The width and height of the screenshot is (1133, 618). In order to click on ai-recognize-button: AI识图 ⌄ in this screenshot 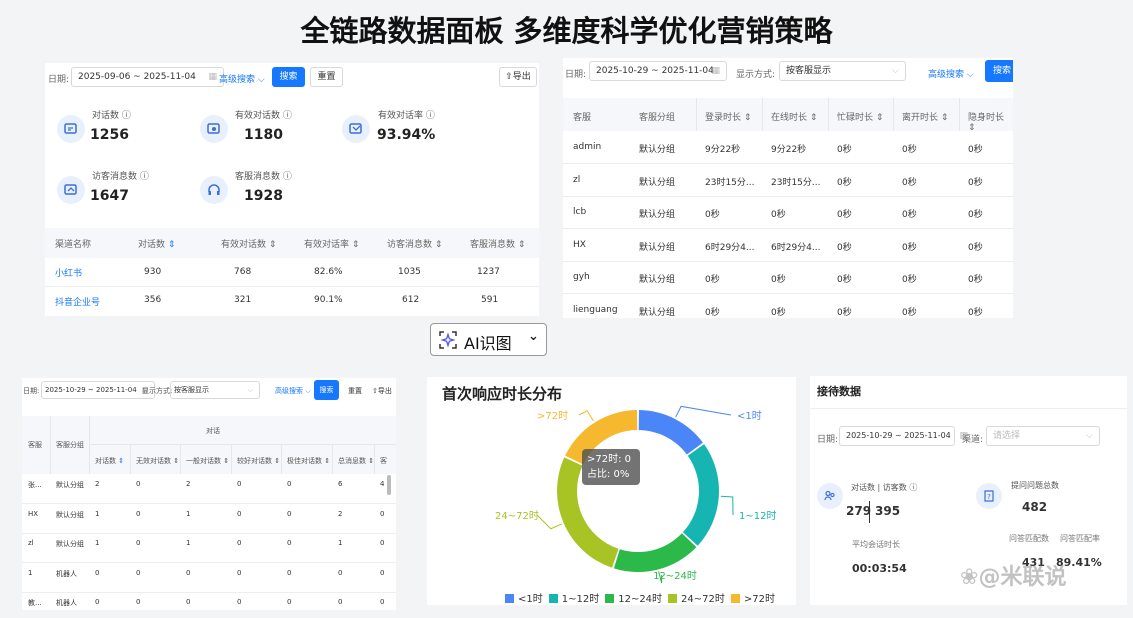, I will do `click(488, 339)`.